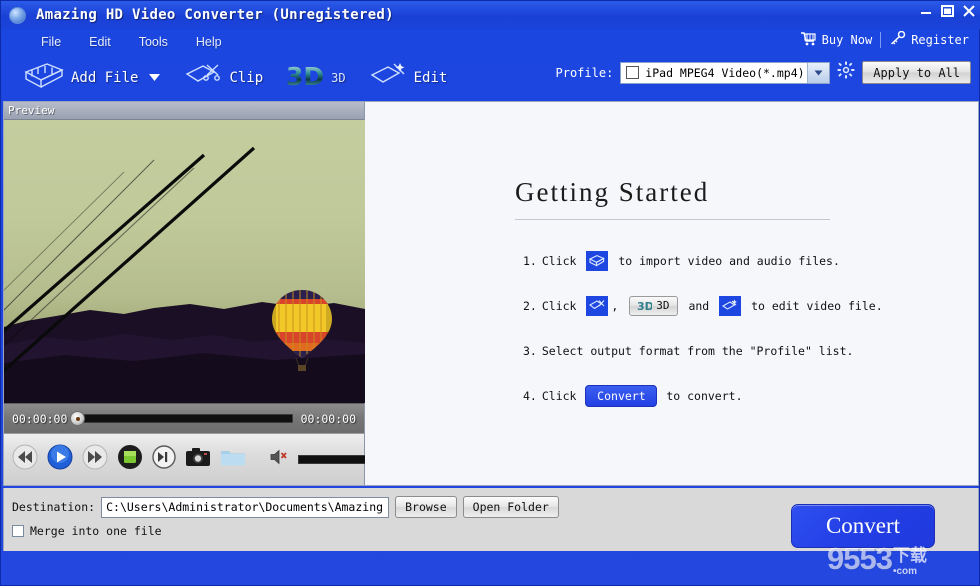  Describe the element at coordinates (100, 42) in the screenshot. I see `menu-item-edit: Edit` at that location.